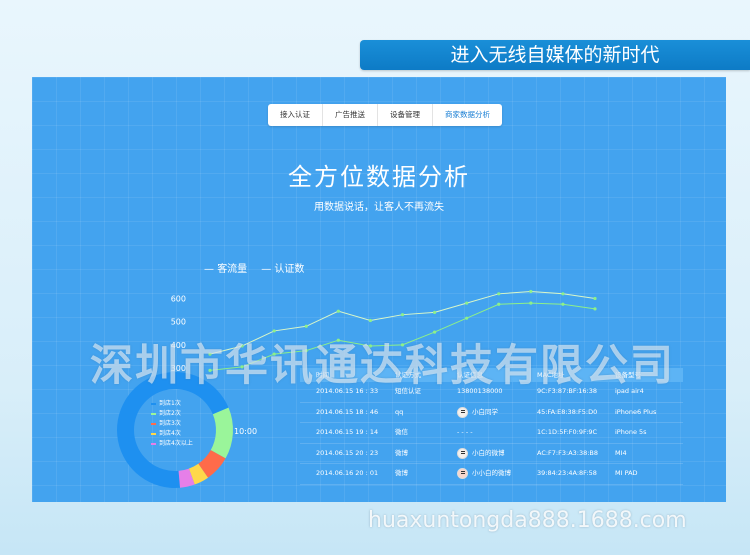 The image size is (750, 555). What do you see at coordinates (626, 473) in the screenshot?
I see `cell-device-text: MI PAD` at bounding box center [626, 473].